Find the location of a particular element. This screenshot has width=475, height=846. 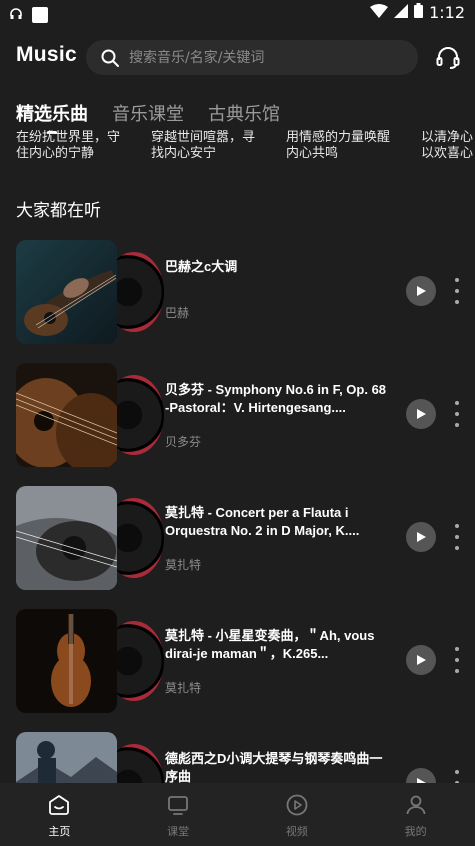

song-artist: 巴赫 is located at coordinates (177, 313).